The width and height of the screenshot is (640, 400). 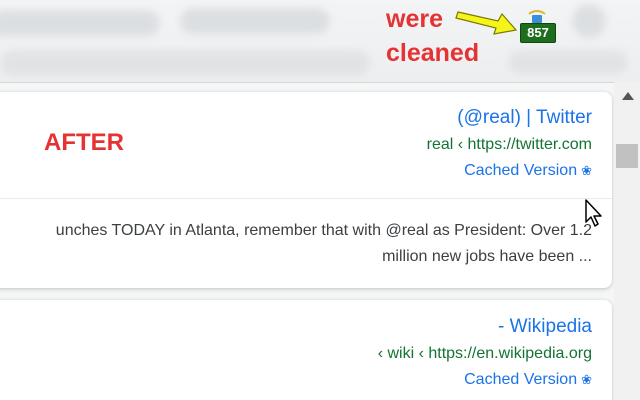 I want to click on yellow-arrow-icon, so click(x=486, y=23).